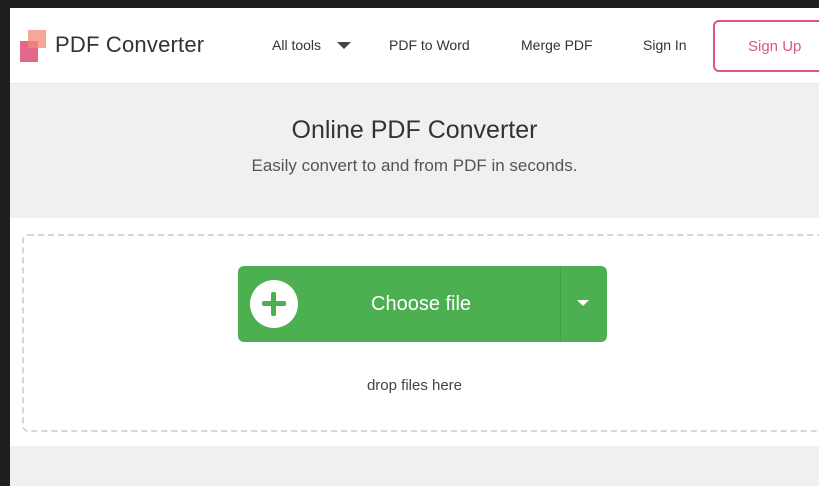 This screenshot has height=486, width=819. I want to click on choose-file-button: Choose file, so click(422, 304).